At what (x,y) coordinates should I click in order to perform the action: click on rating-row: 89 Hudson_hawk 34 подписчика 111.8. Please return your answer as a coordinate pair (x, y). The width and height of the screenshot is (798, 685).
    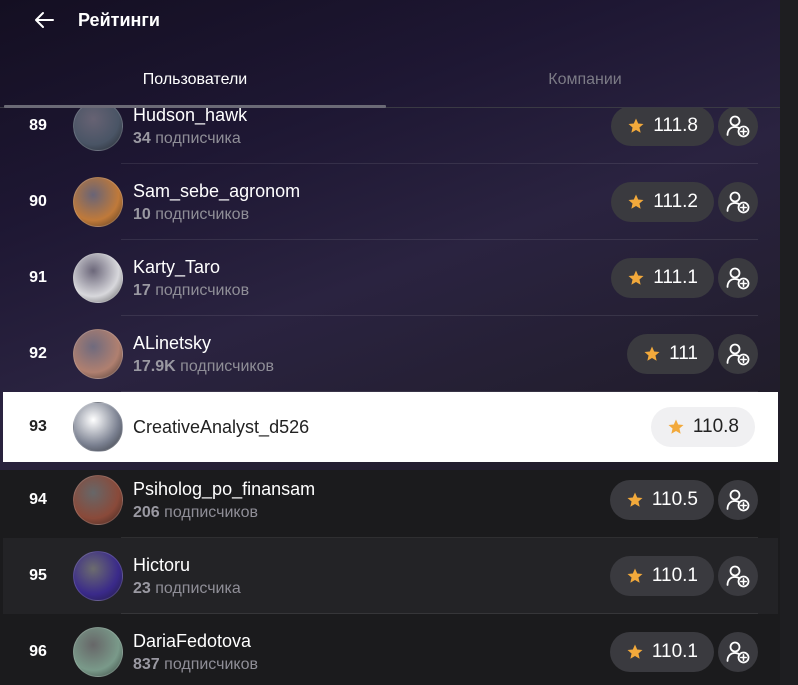
    Looking at the image, I should click on (390, 136).